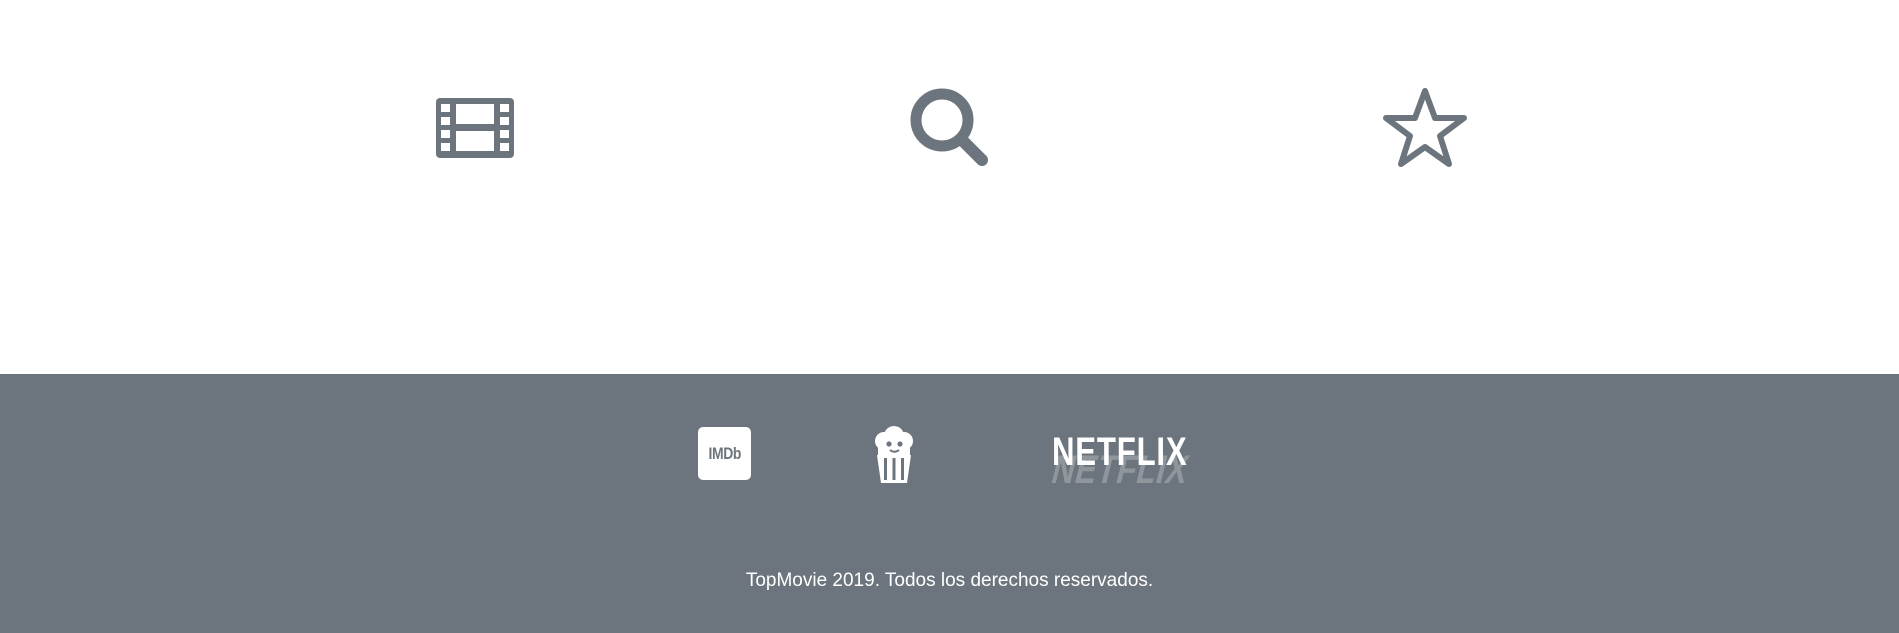 The image size is (1899, 633). I want to click on star-icon, so click(1425, 128).